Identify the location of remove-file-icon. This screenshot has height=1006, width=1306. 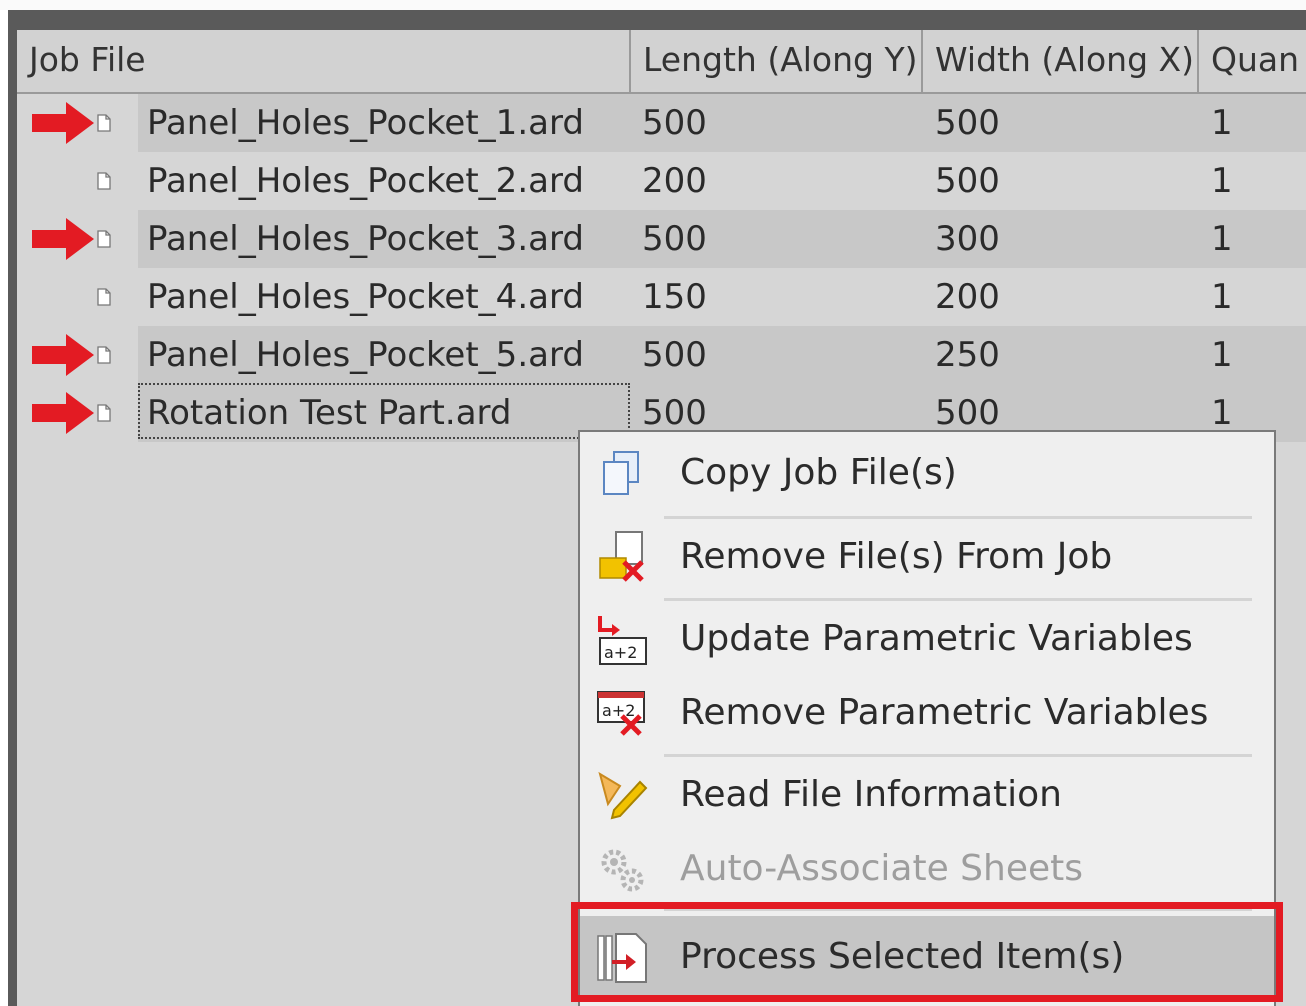
(621, 556).